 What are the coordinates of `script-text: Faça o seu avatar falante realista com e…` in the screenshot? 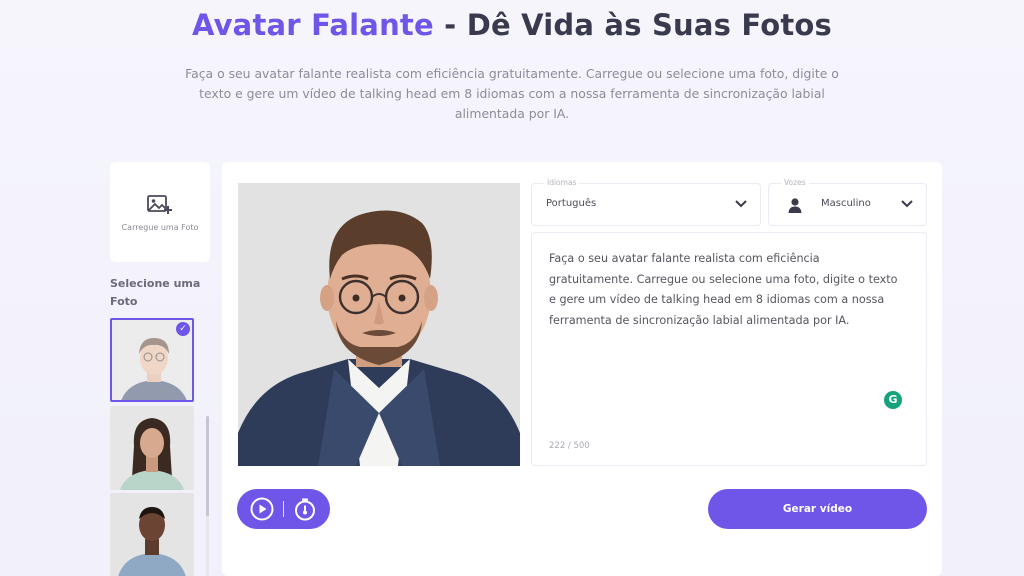 It's located at (728, 290).